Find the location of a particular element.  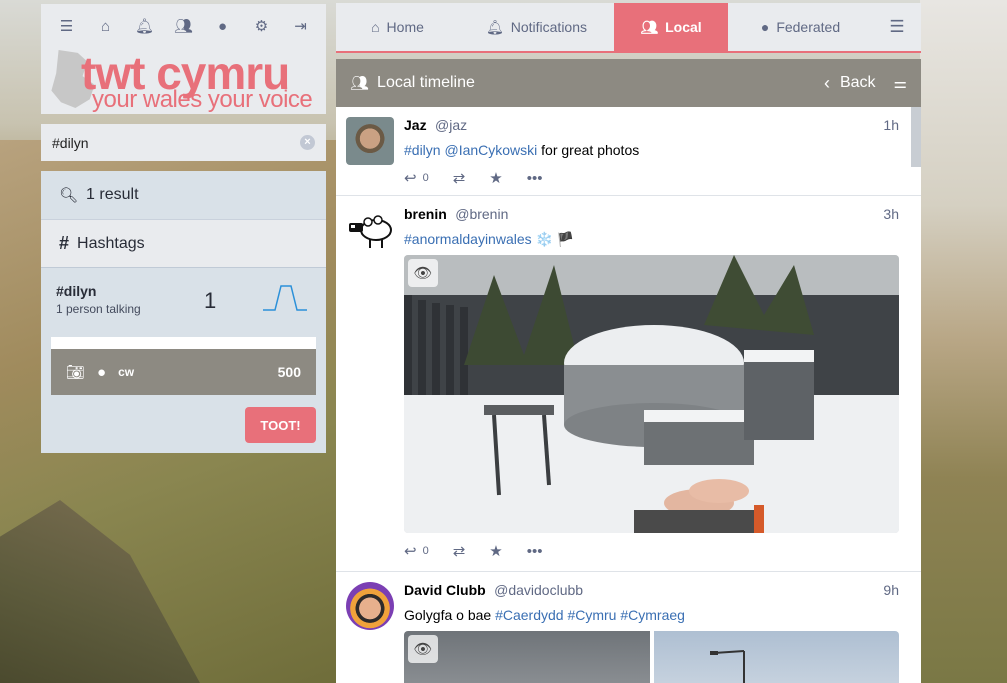

tab-label: Home is located at coordinates (405, 27).